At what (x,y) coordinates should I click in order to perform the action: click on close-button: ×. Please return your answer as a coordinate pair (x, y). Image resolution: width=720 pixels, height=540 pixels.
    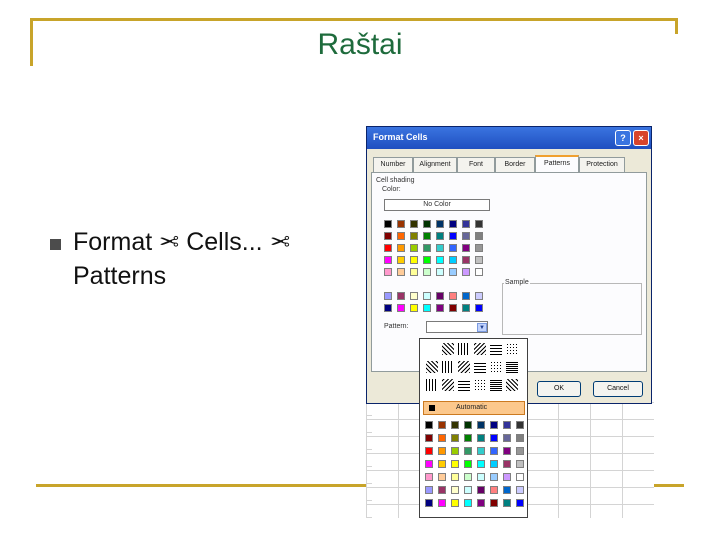
    Looking at the image, I should click on (641, 138).